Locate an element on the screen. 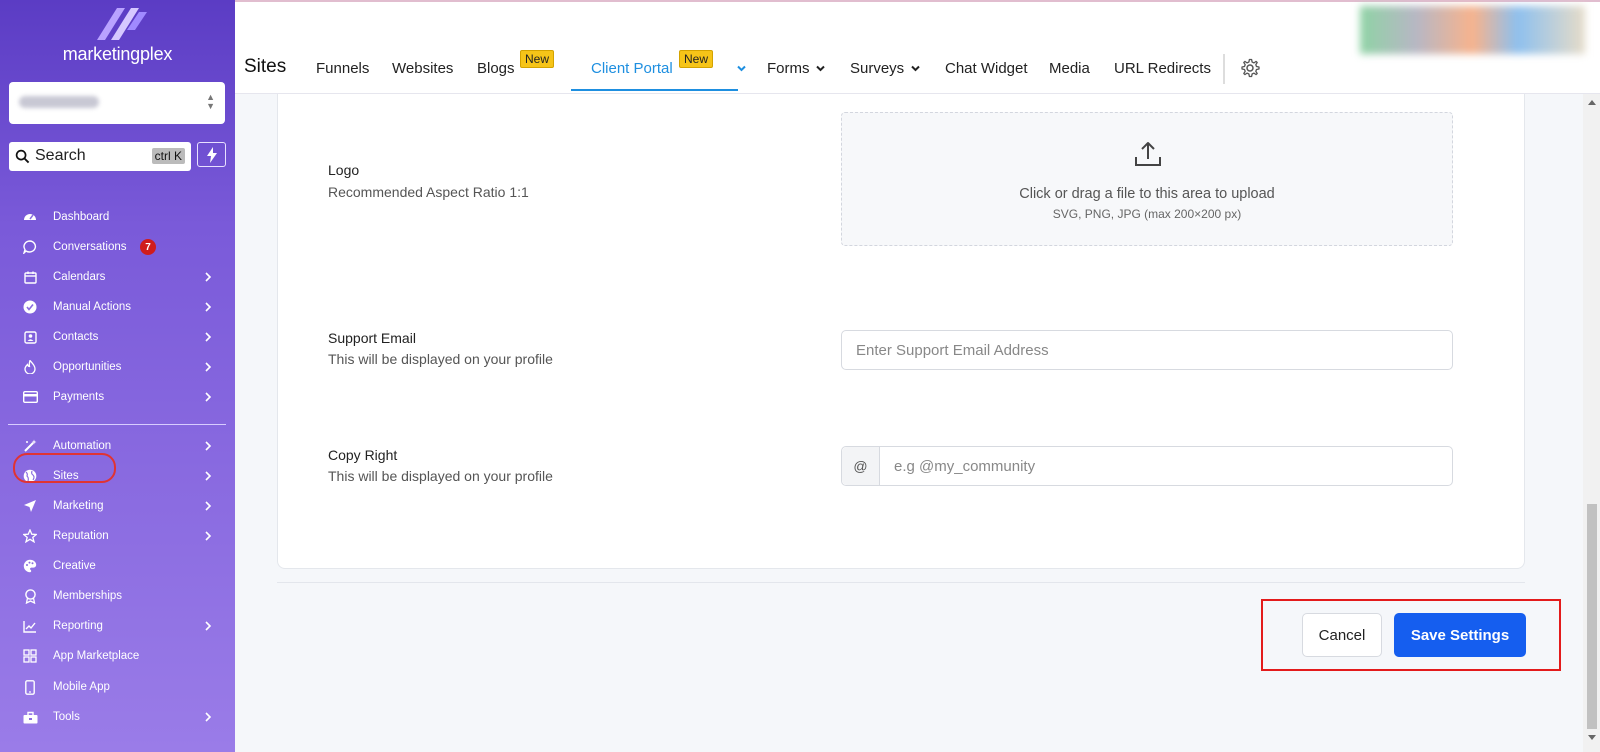  support-email-input: Enter Support Email Address is located at coordinates (1147, 350).